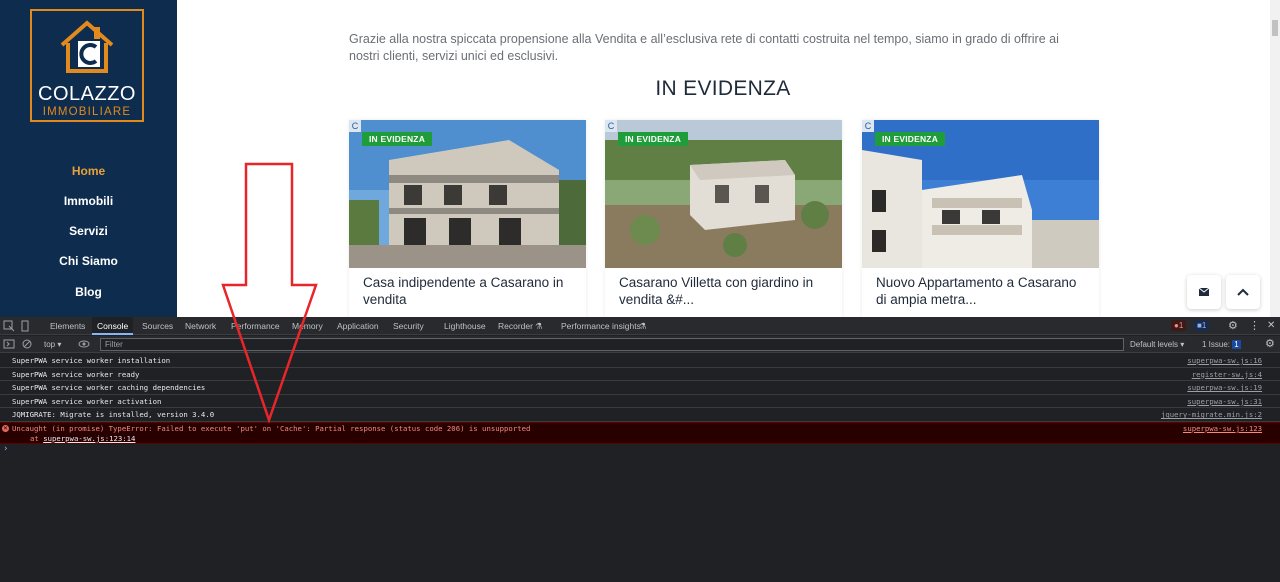 Image resolution: width=1280 pixels, height=582 pixels. I want to click on logo-name: COLAZZO, so click(87, 94).